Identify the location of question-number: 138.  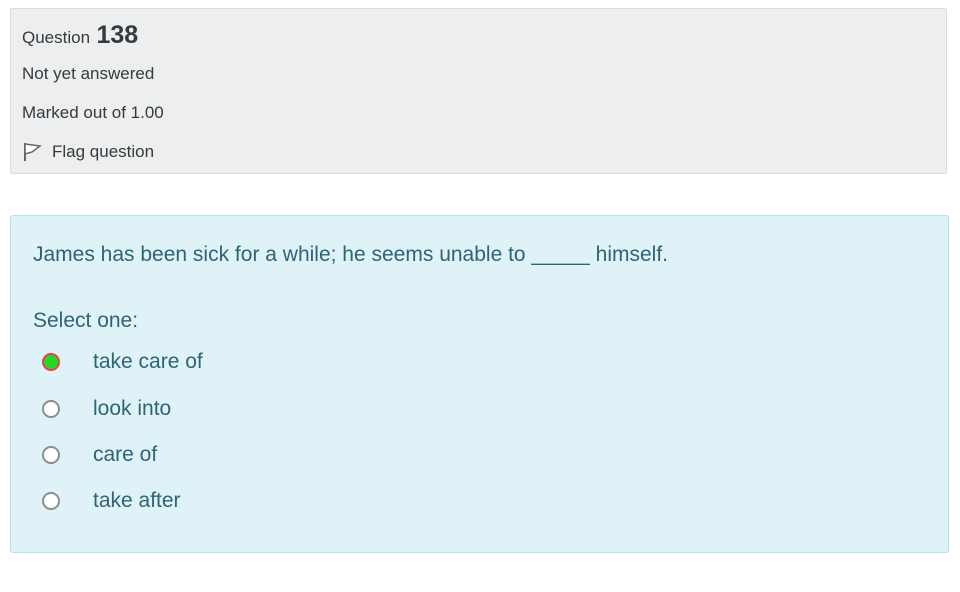
(117, 35).